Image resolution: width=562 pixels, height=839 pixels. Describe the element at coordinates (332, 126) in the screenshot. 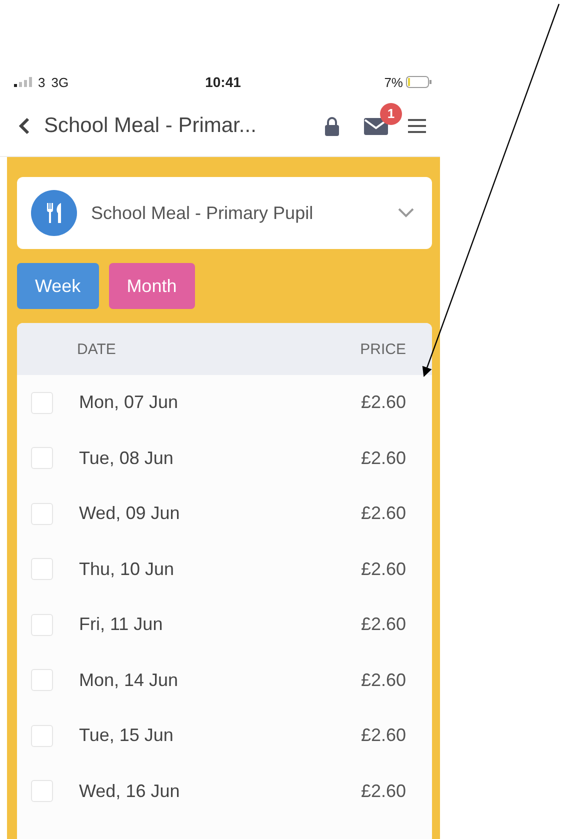

I see `lock-button` at that location.